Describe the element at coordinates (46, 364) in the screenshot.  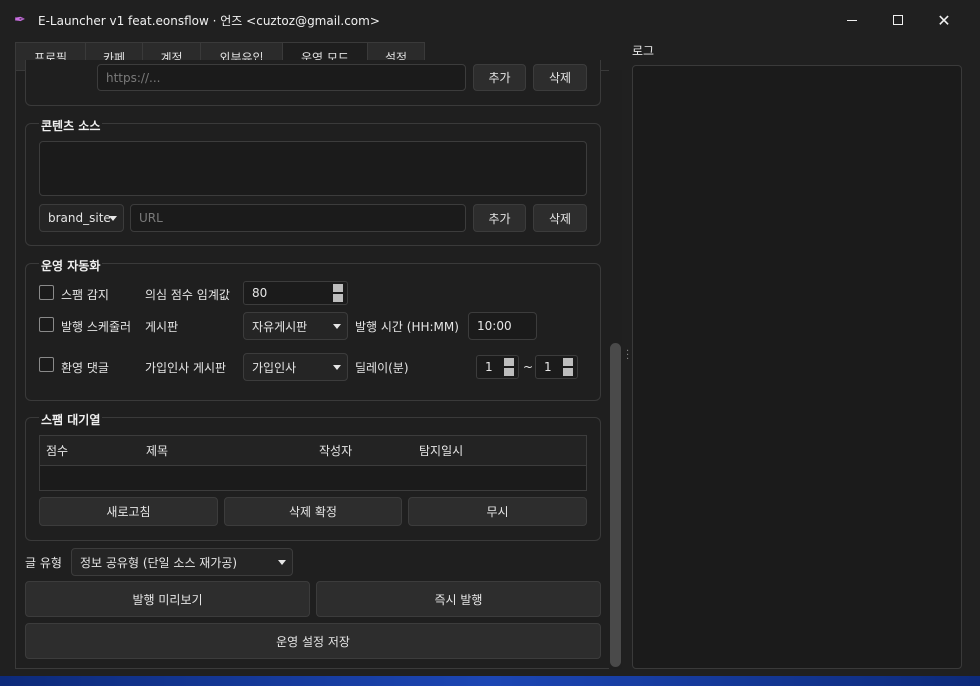
I see `welcome-comment-checkbox` at that location.